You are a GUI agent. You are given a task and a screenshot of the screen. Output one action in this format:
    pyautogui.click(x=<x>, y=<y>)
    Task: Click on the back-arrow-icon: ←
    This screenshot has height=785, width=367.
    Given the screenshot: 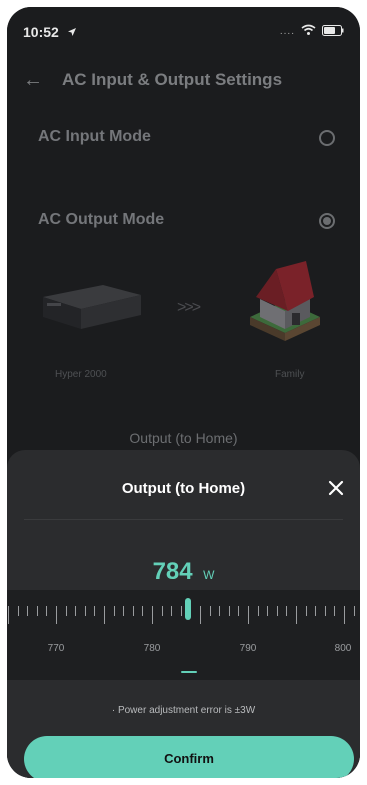 What is the action you would take?
    pyautogui.click(x=33, y=80)
    